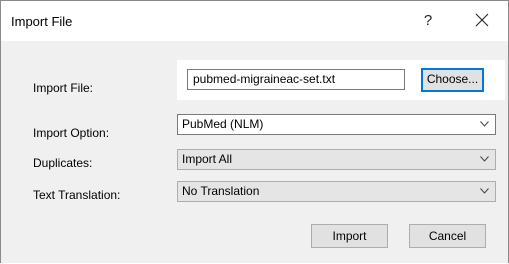  What do you see at coordinates (63, 88) in the screenshot?
I see `import-file-label: Import File:` at bounding box center [63, 88].